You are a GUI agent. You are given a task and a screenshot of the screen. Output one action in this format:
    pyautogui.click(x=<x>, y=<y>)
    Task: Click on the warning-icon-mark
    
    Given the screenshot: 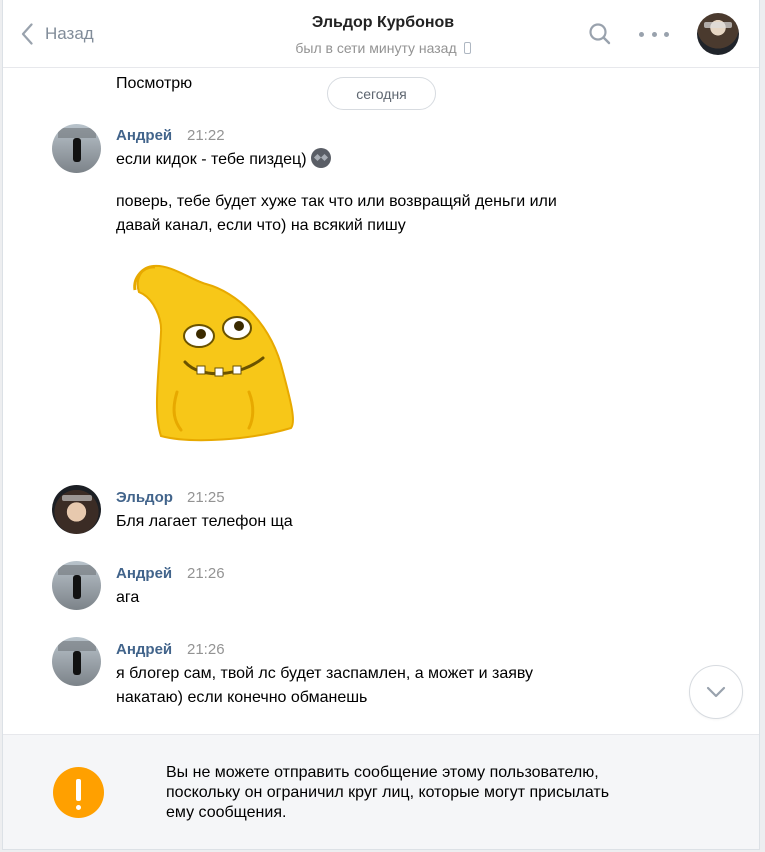 What is the action you would take?
    pyautogui.click(x=78, y=794)
    